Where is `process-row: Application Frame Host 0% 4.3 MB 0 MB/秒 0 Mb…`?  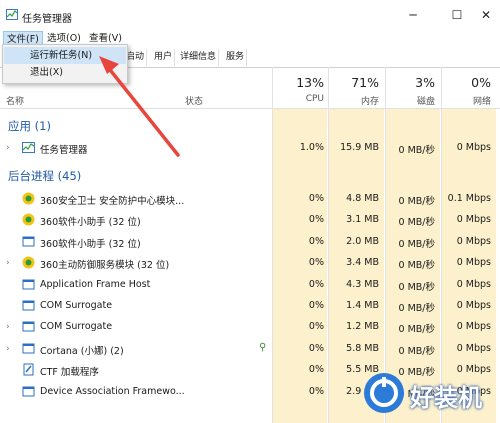 process-row: Application Frame Host 0% 4.3 MB 0 MB/秒 0 Mb… is located at coordinates (250, 285).